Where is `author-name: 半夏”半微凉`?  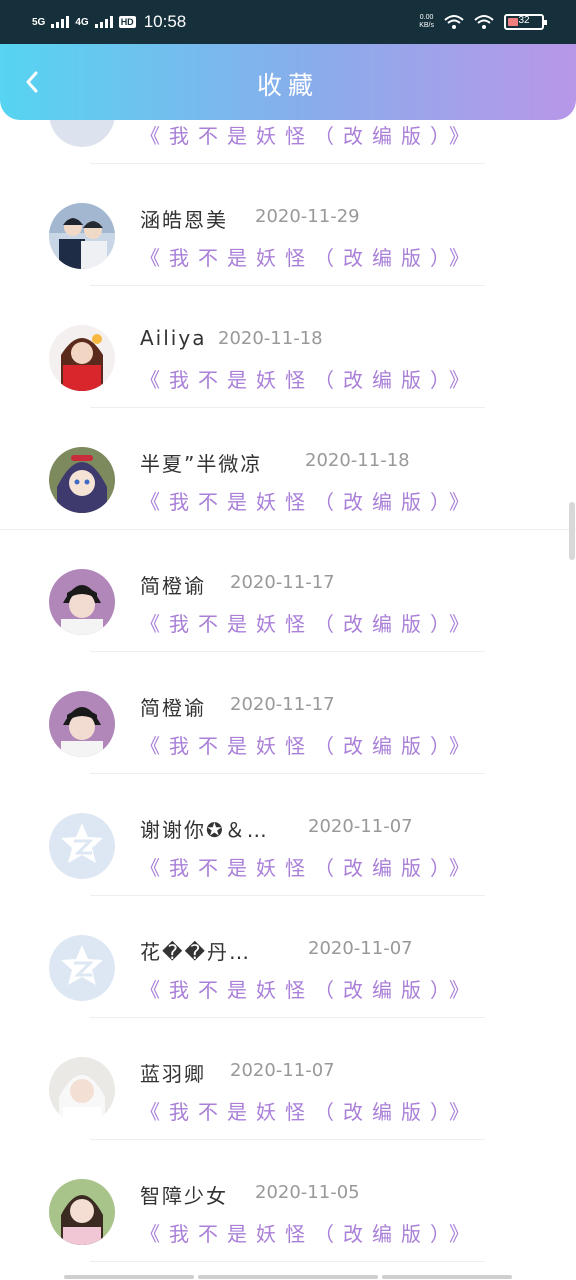 author-name: 半夏”半微凉 is located at coordinates (201, 462).